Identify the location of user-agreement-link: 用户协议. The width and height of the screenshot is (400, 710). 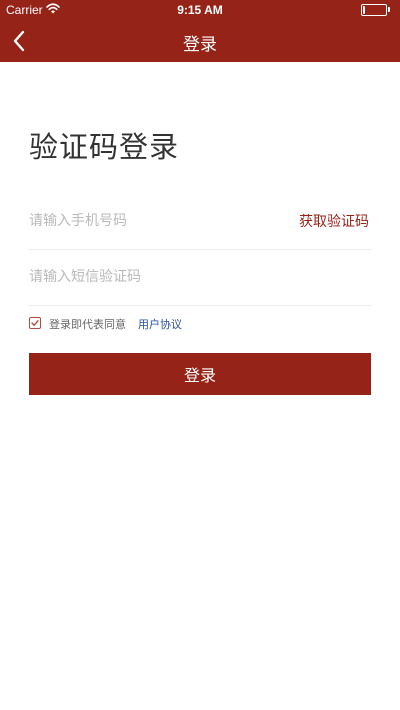
(160, 324).